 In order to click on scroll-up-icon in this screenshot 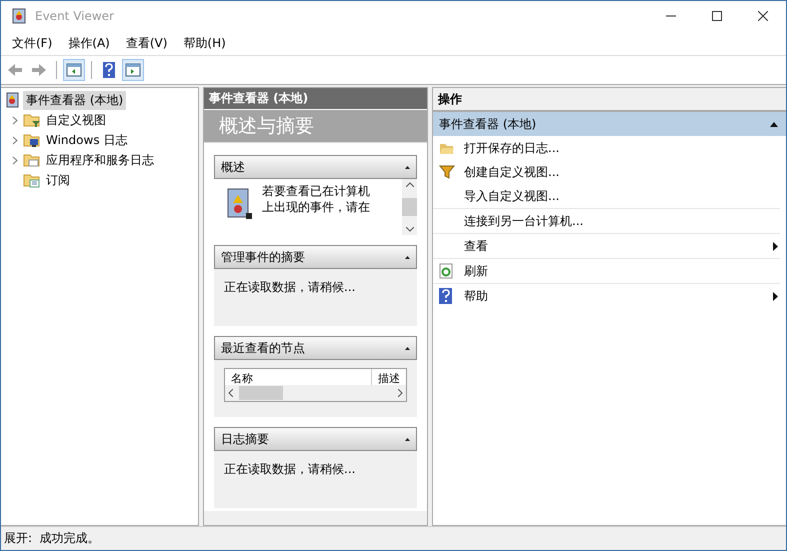, I will do `click(410, 184)`.